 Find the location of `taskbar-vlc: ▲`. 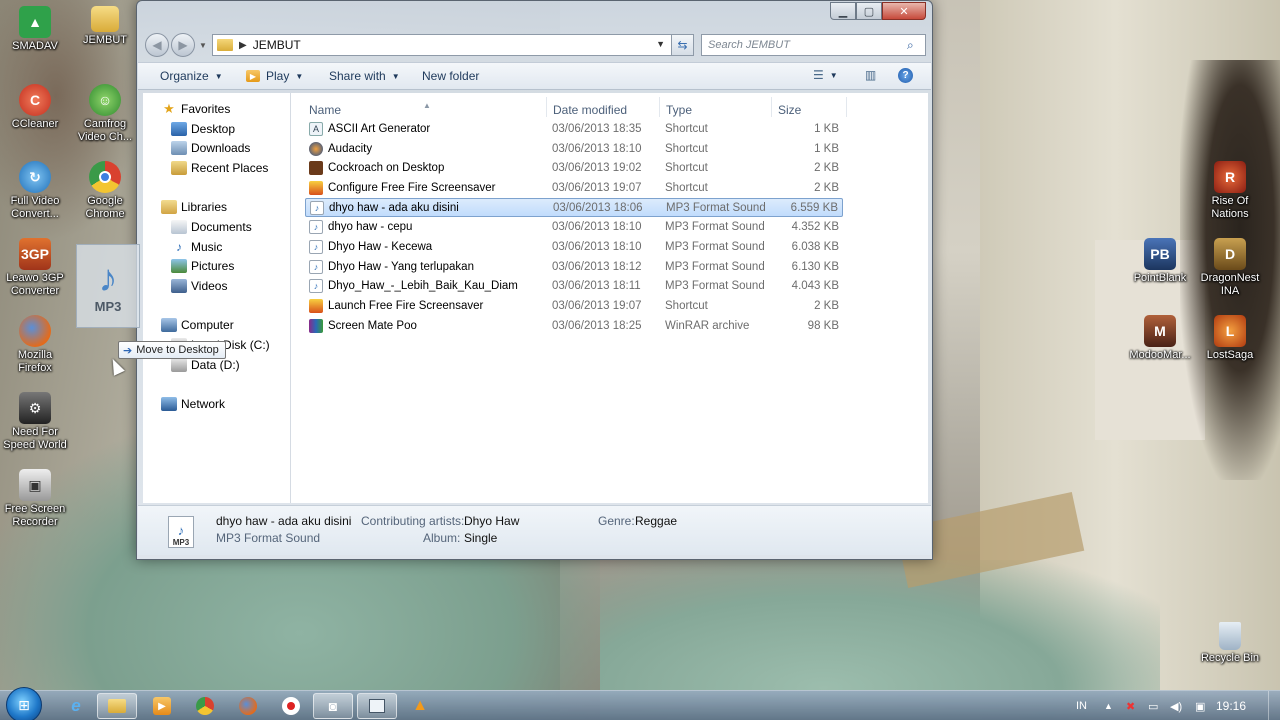

taskbar-vlc: ▲ is located at coordinates (420, 706).